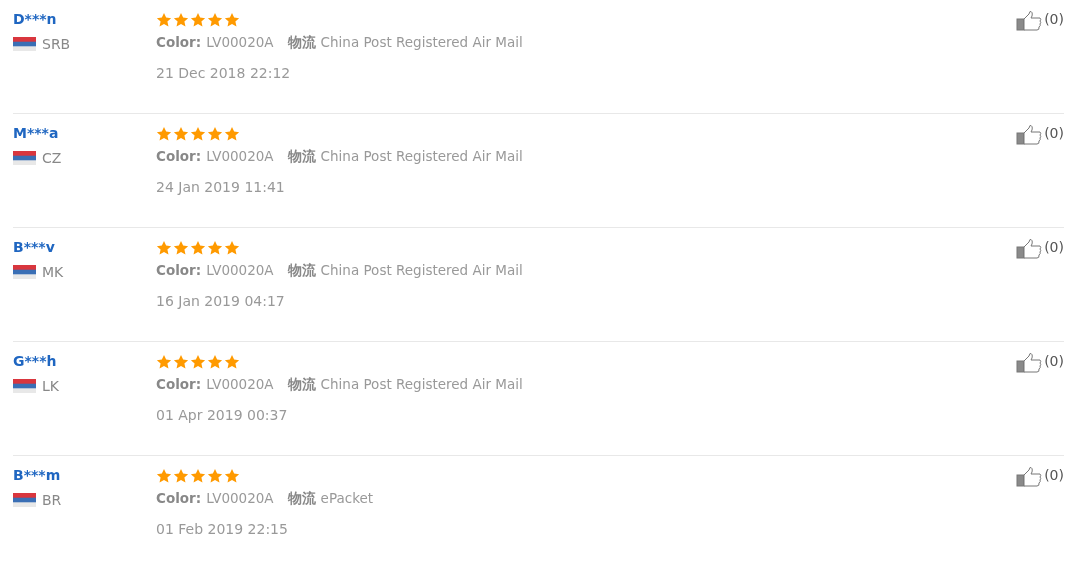  Describe the element at coordinates (220, 301) in the screenshot. I see `review-date: 16 Jan 2019 04:17` at that location.